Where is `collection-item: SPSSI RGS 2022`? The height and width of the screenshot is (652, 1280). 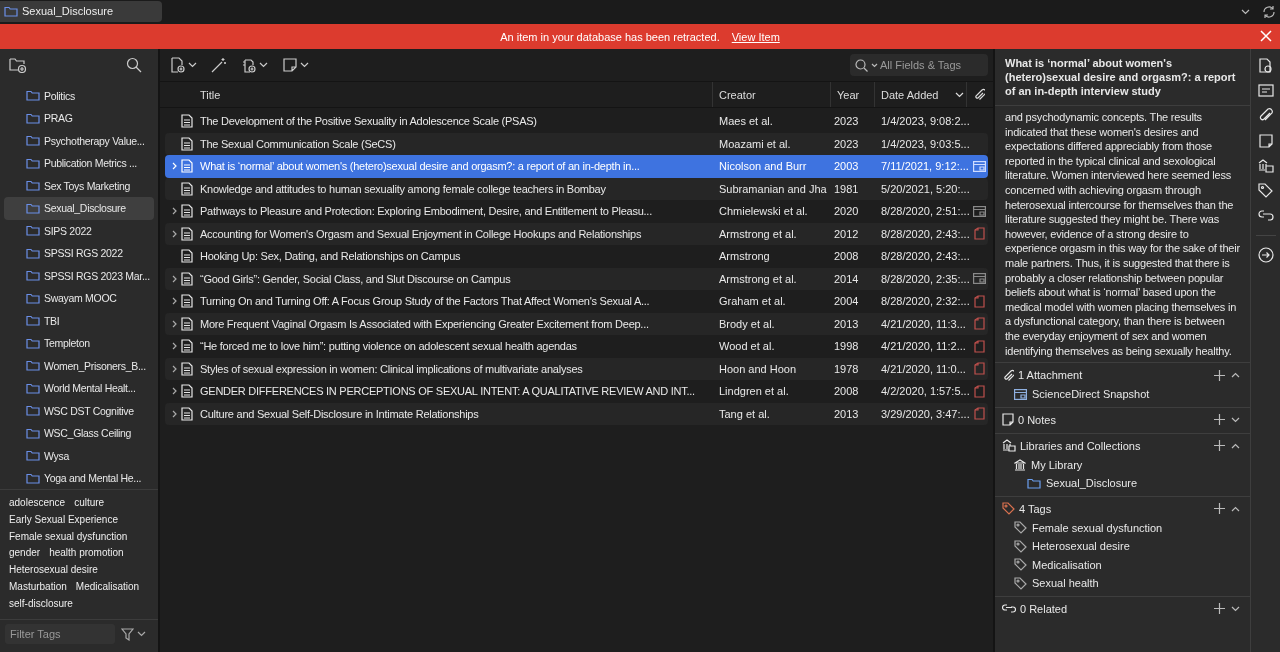 collection-item: SPSSI RGS 2022 is located at coordinates (79, 253).